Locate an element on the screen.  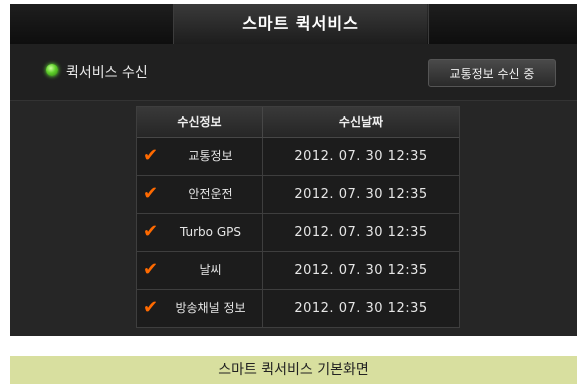
traffic-info-button: 교통정보 수신 중 is located at coordinates (492, 73).